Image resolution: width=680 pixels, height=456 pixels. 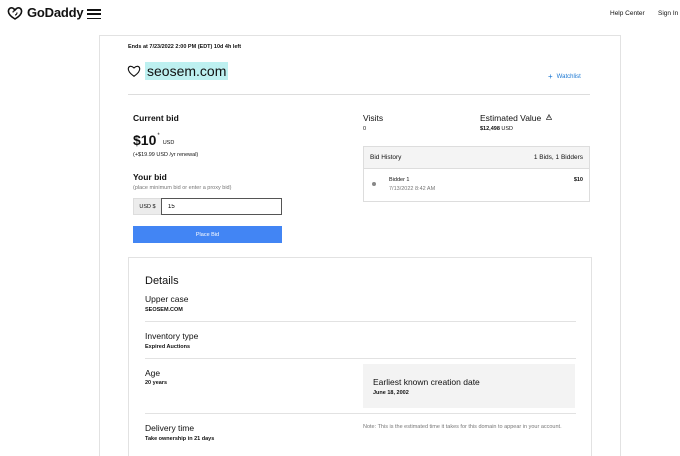 I want to click on detail-label-delivery-time: Delivery time, so click(x=170, y=428).